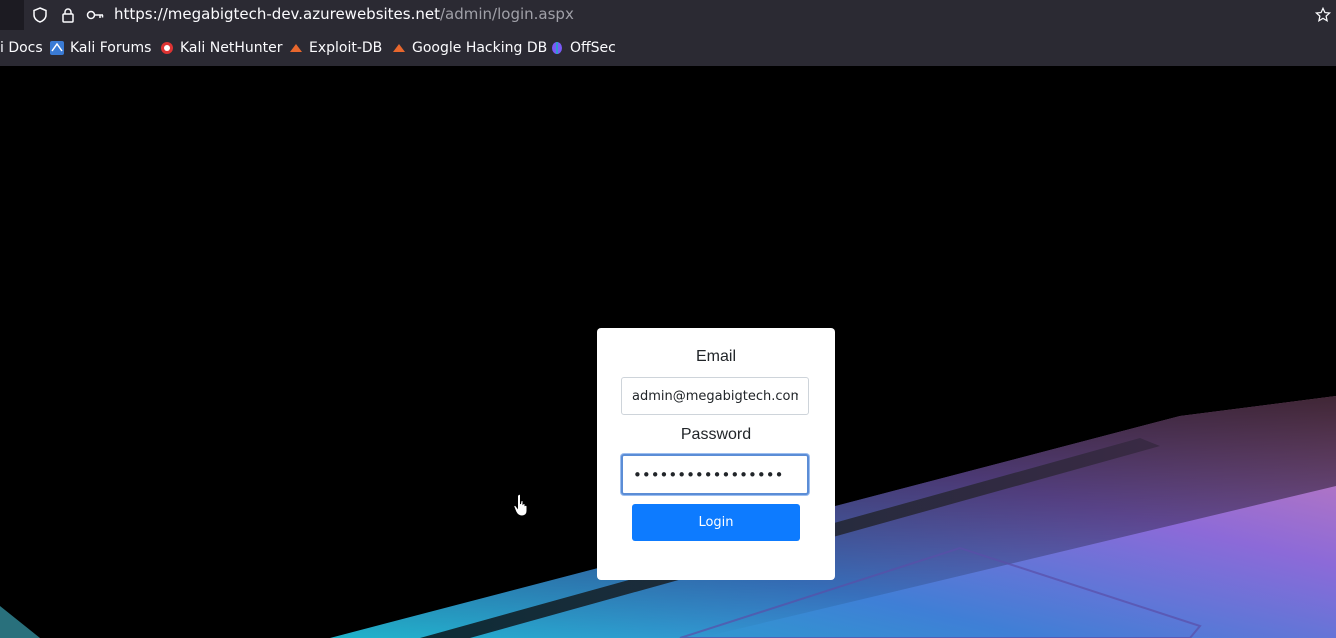  What do you see at coordinates (520, 505) in the screenshot?
I see `hand-cursor-icon` at bounding box center [520, 505].